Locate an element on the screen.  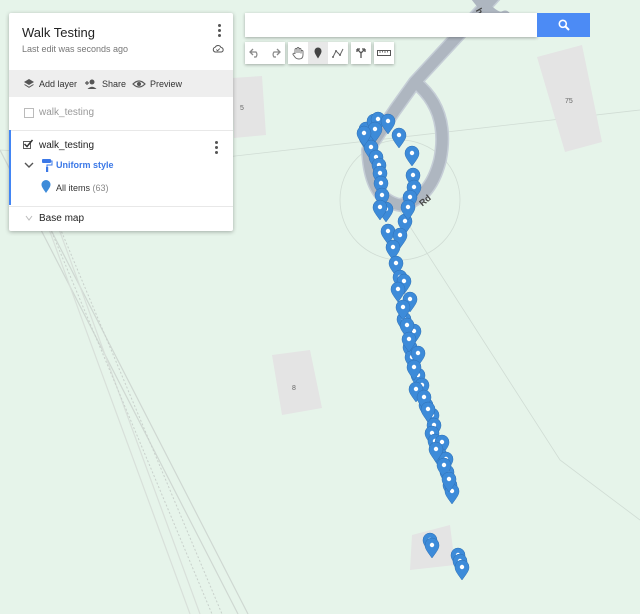
search-input is located at coordinates (391, 25).